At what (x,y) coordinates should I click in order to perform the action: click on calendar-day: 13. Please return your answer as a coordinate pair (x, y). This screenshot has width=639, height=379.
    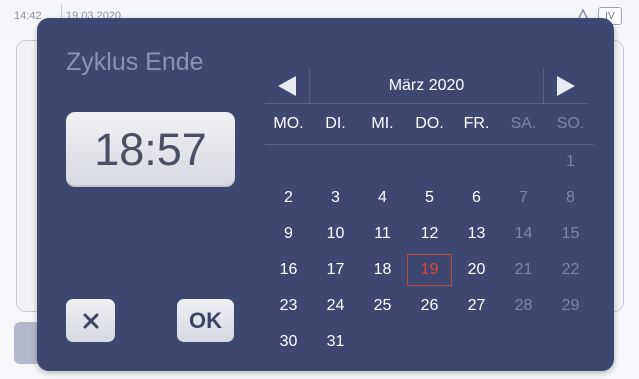
    Looking at the image, I should click on (476, 234).